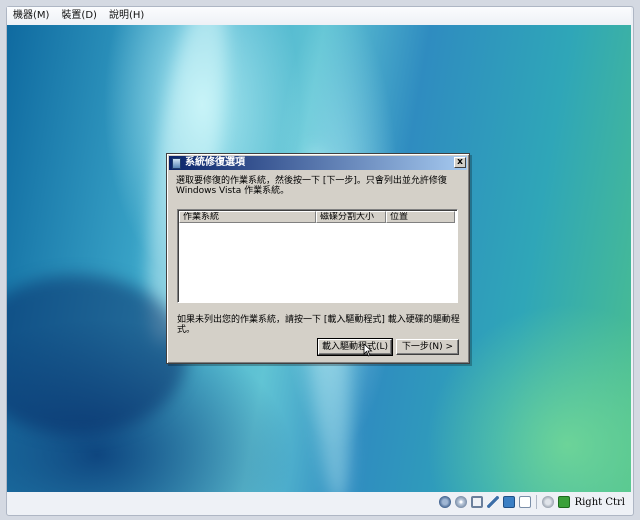 The image size is (640, 520). I want to click on column-header-location: 位置, so click(420, 217).